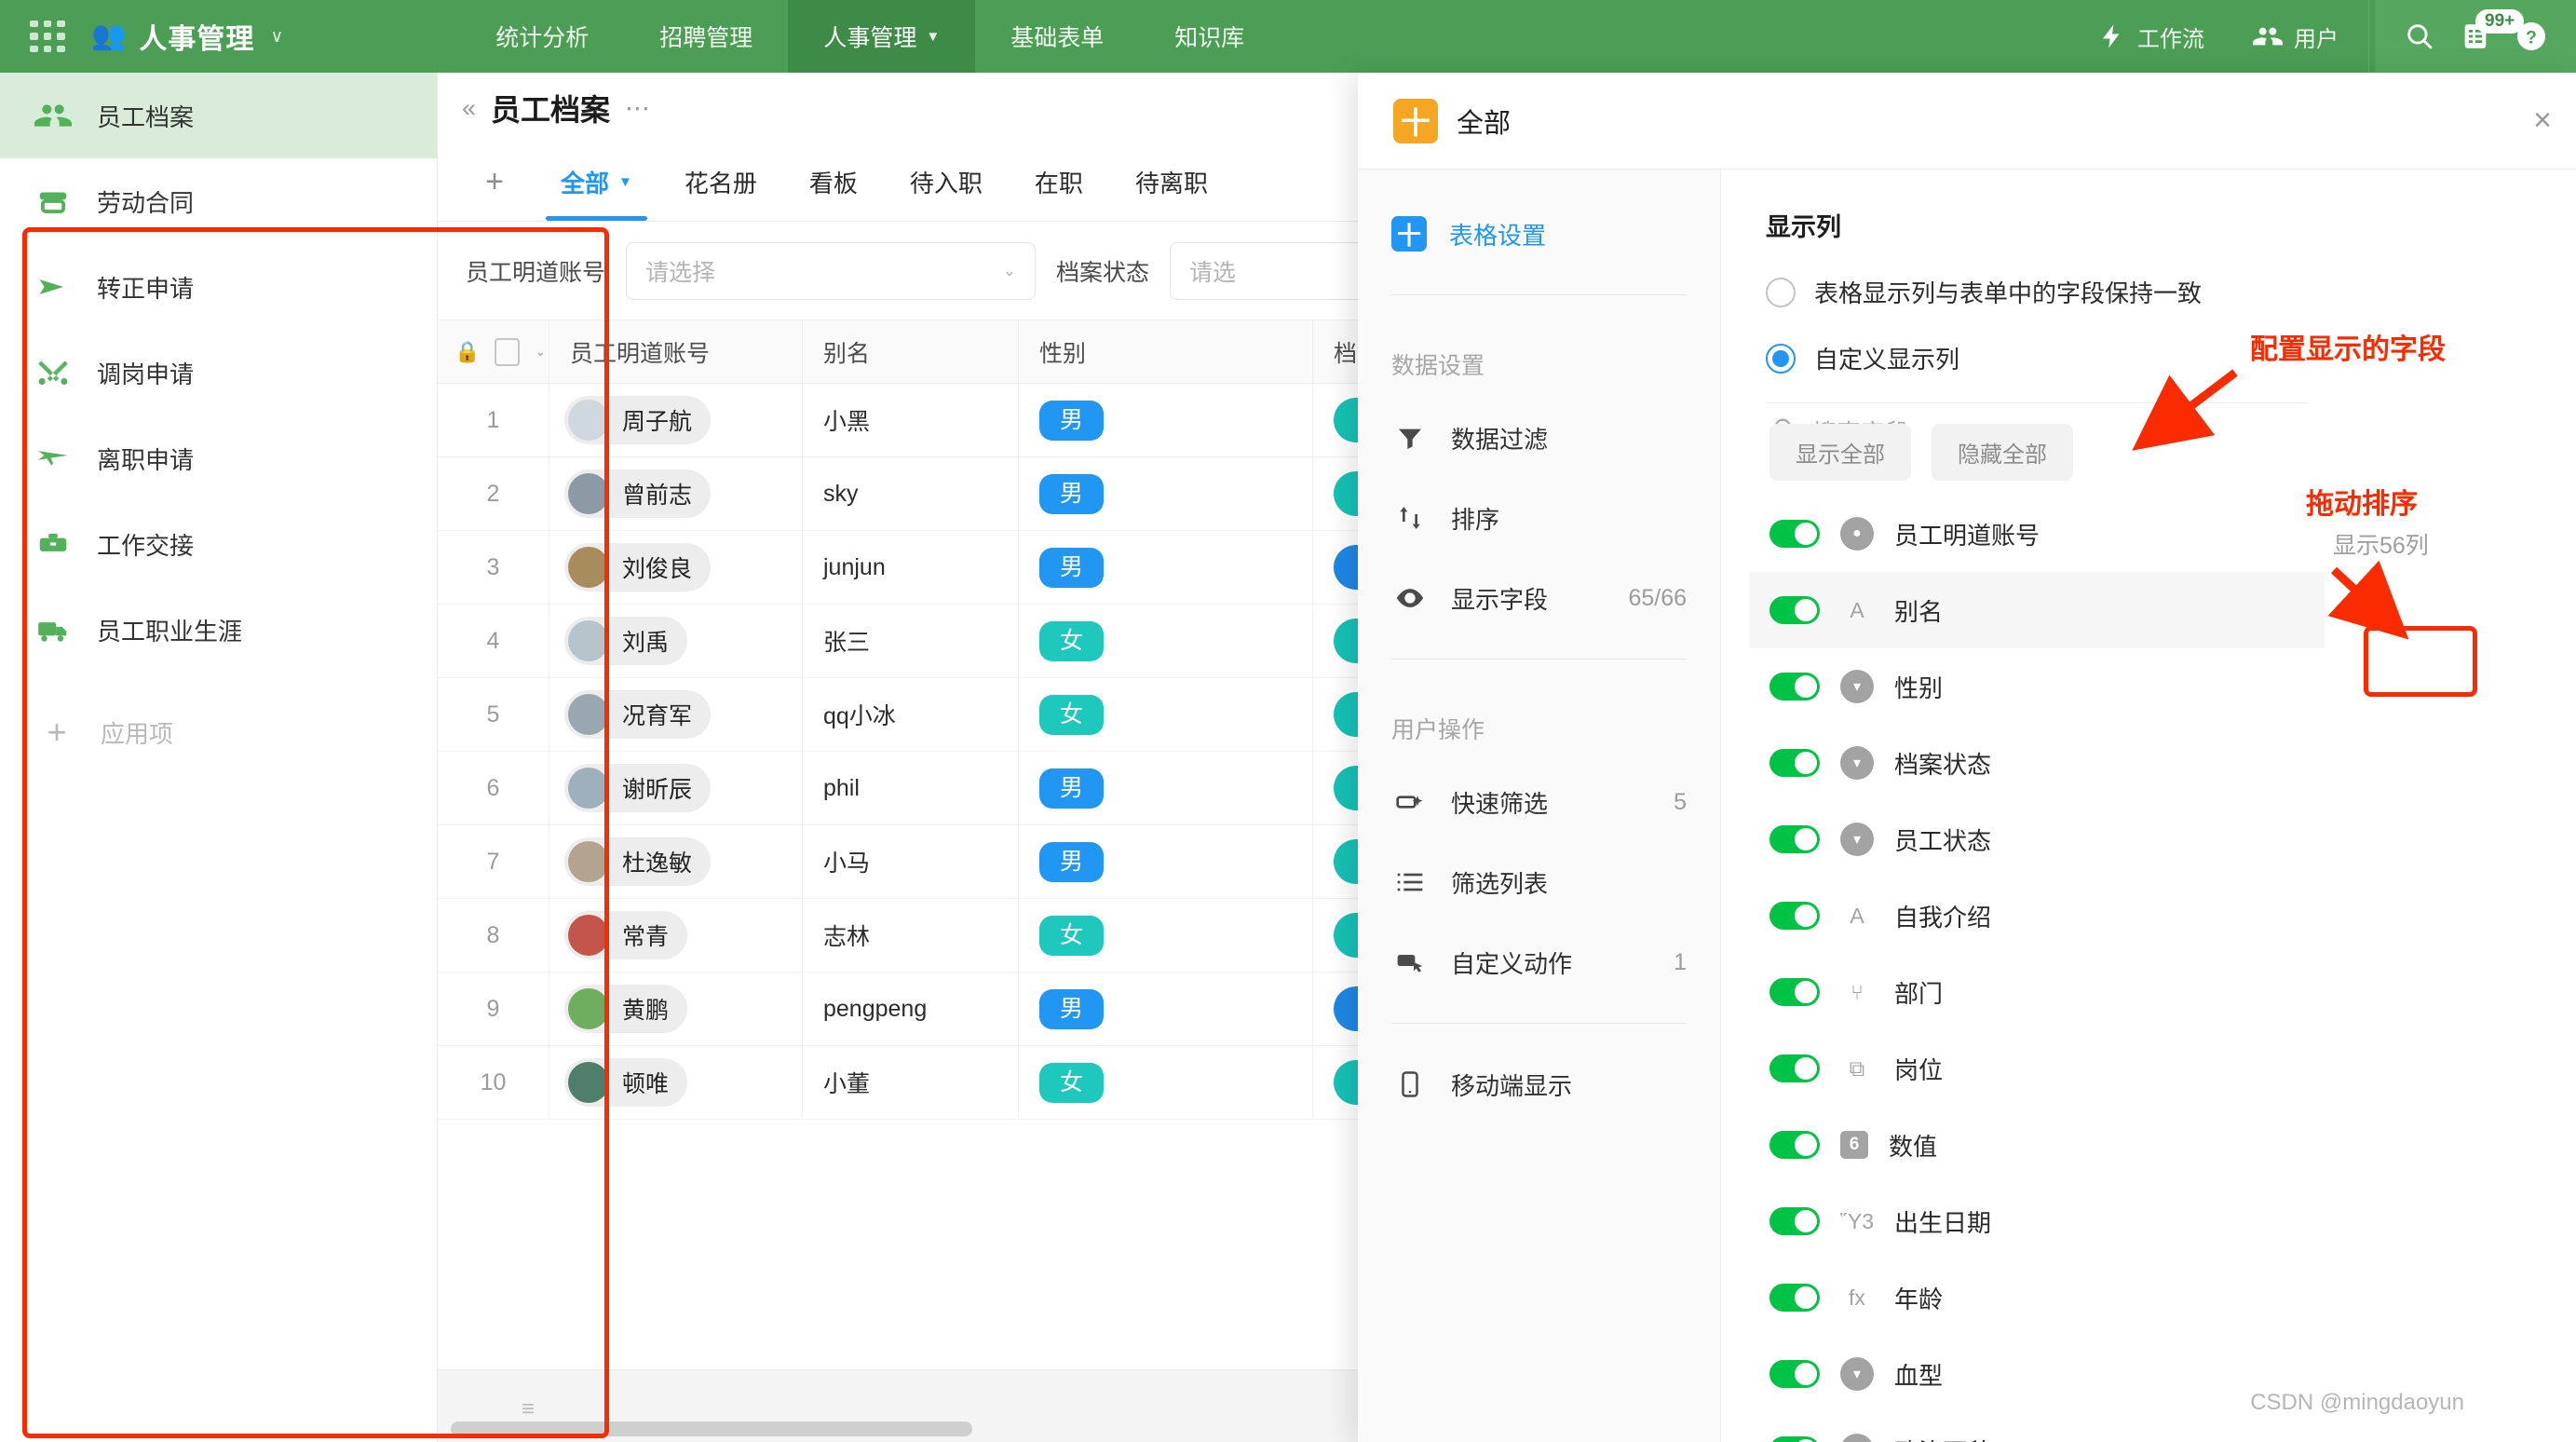 Image resolution: width=2576 pixels, height=1442 pixels. I want to click on workflow-button: 工作流, so click(2151, 36).